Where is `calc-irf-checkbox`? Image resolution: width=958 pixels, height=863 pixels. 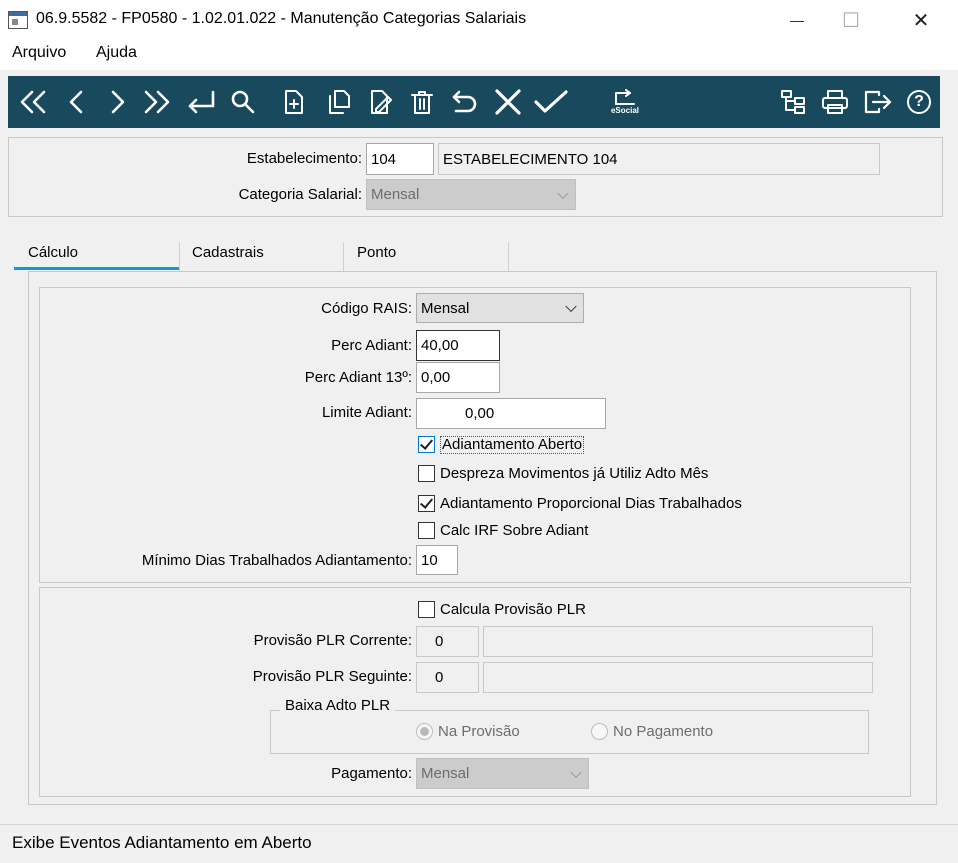 calc-irf-checkbox is located at coordinates (426, 530).